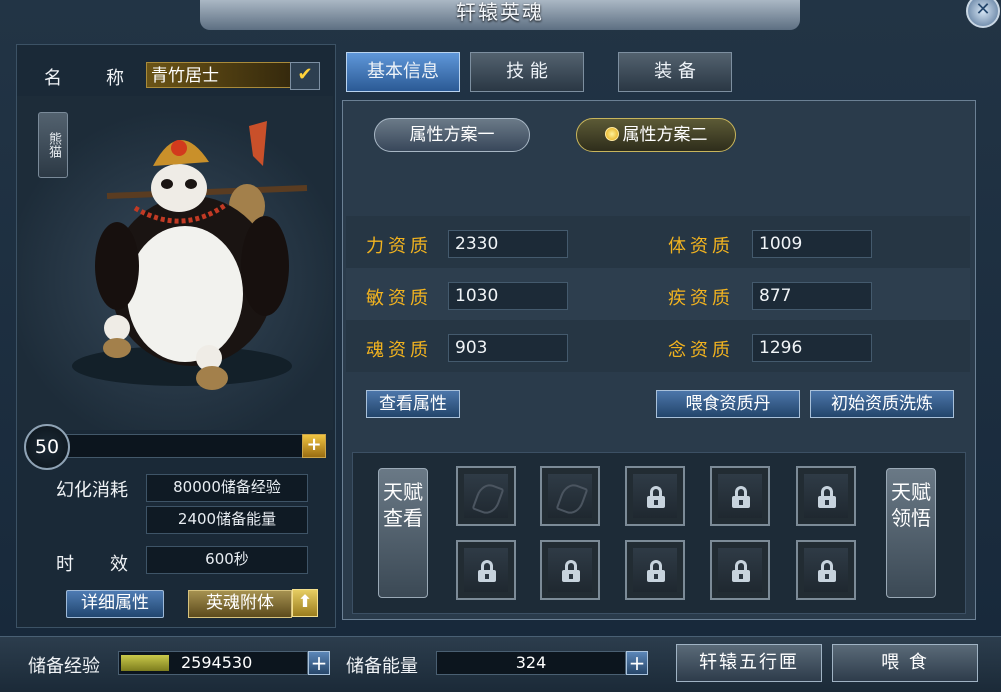 This screenshot has width=1001, height=692. I want to click on duration-value: 600秒, so click(227, 560).